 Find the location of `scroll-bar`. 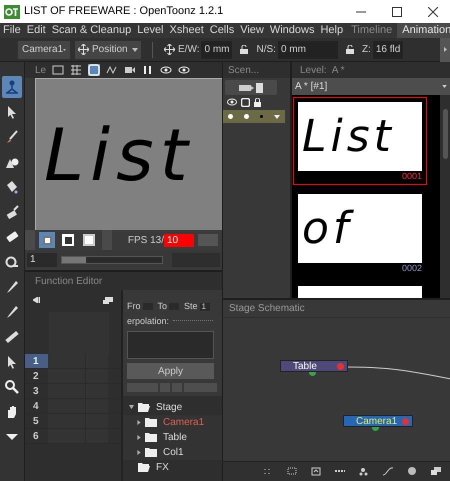

scroll-bar is located at coordinates (445, 196).